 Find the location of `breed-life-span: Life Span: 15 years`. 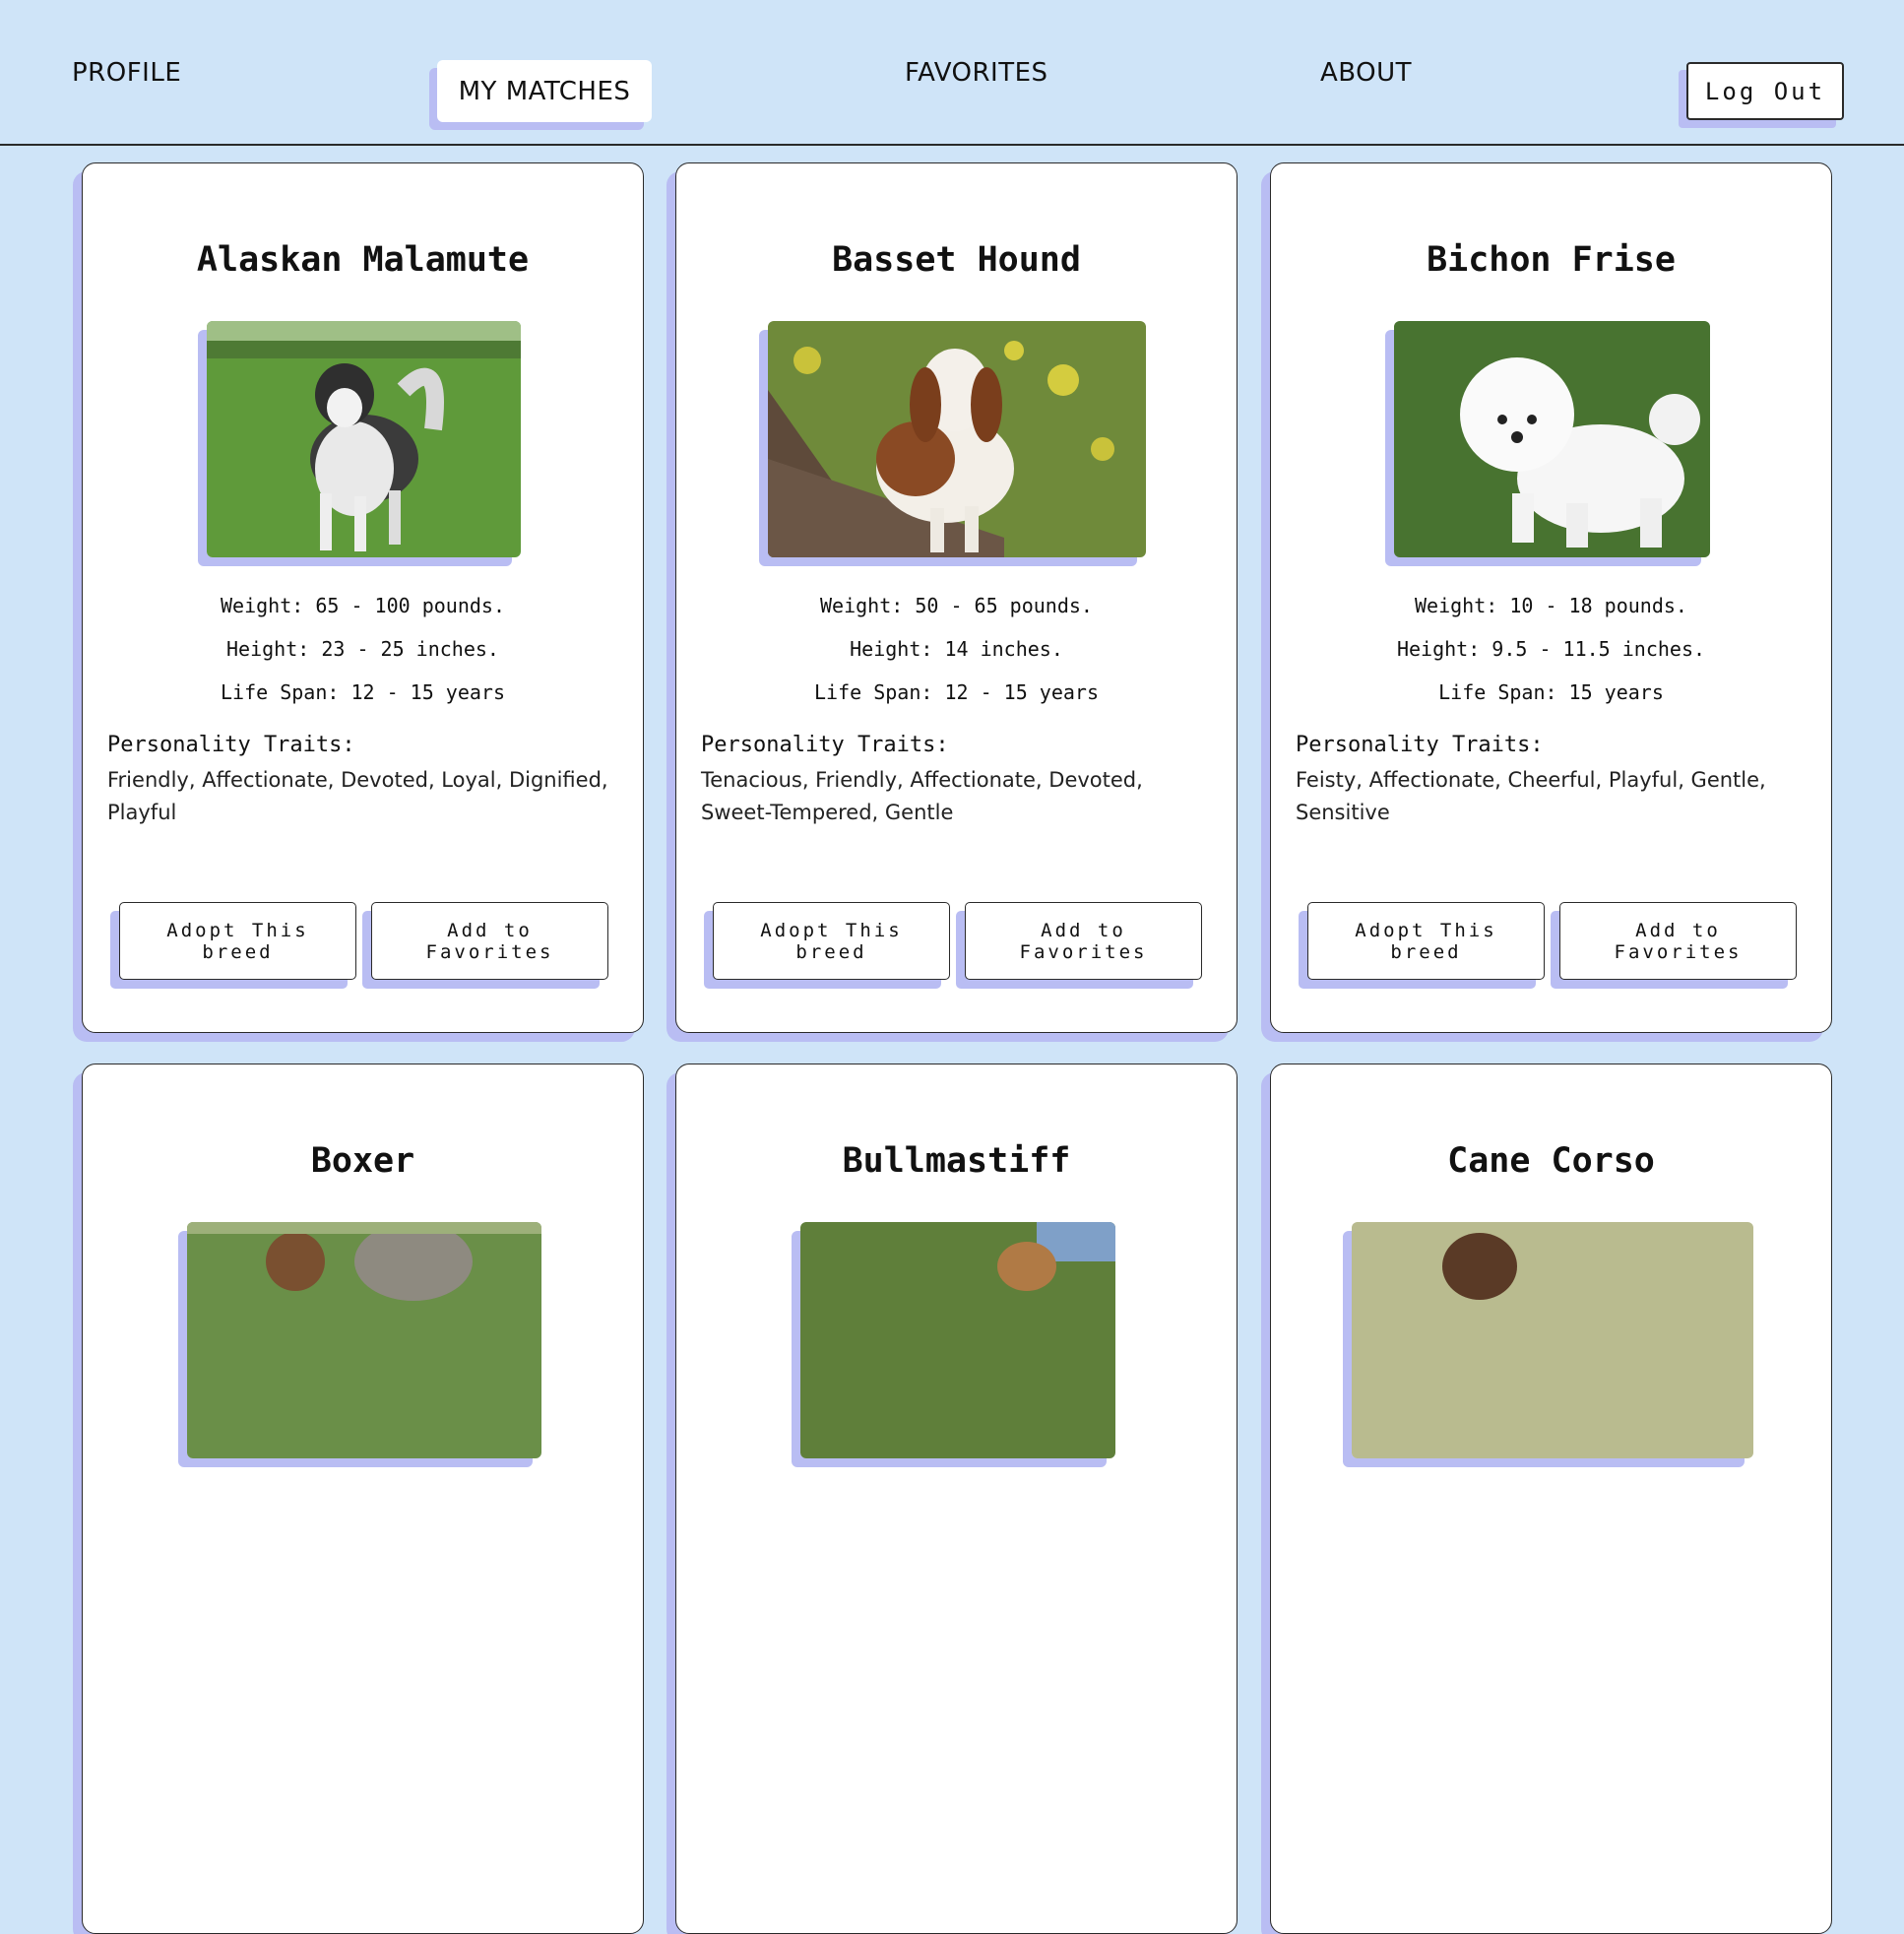

breed-life-span: Life Span: 15 years is located at coordinates (1551, 692).